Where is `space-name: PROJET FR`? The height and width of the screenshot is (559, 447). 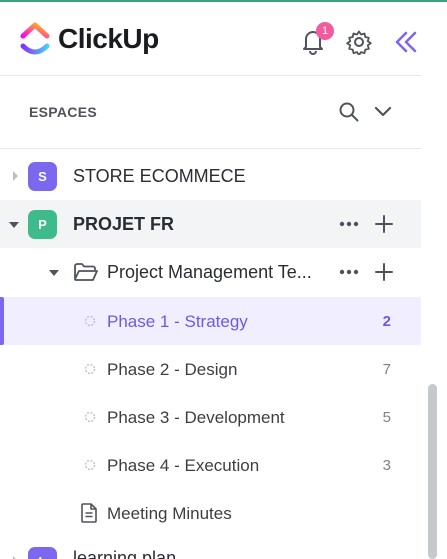
space-name: PROJET FR is located at coordinates (124, 224).